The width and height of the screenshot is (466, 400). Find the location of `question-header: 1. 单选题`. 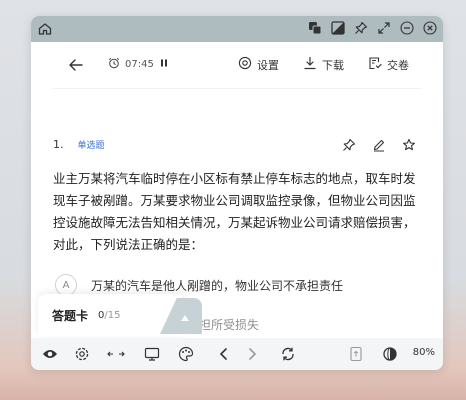

question-header: 1. 单选题 is located at coordinates (79, 144).